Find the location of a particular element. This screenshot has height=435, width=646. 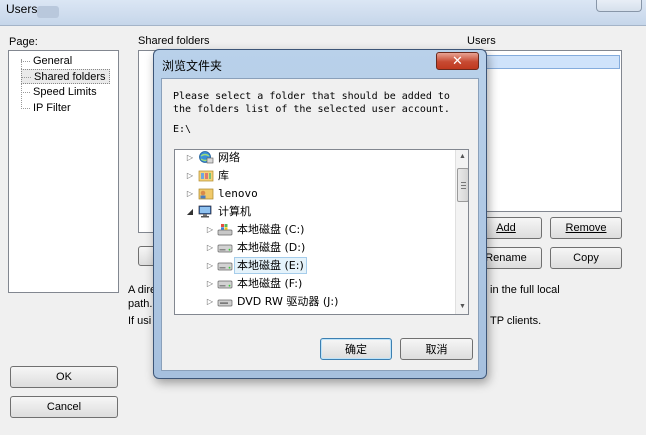

dialog-cancel-button: 取消 is located at coordinates (436, 349).